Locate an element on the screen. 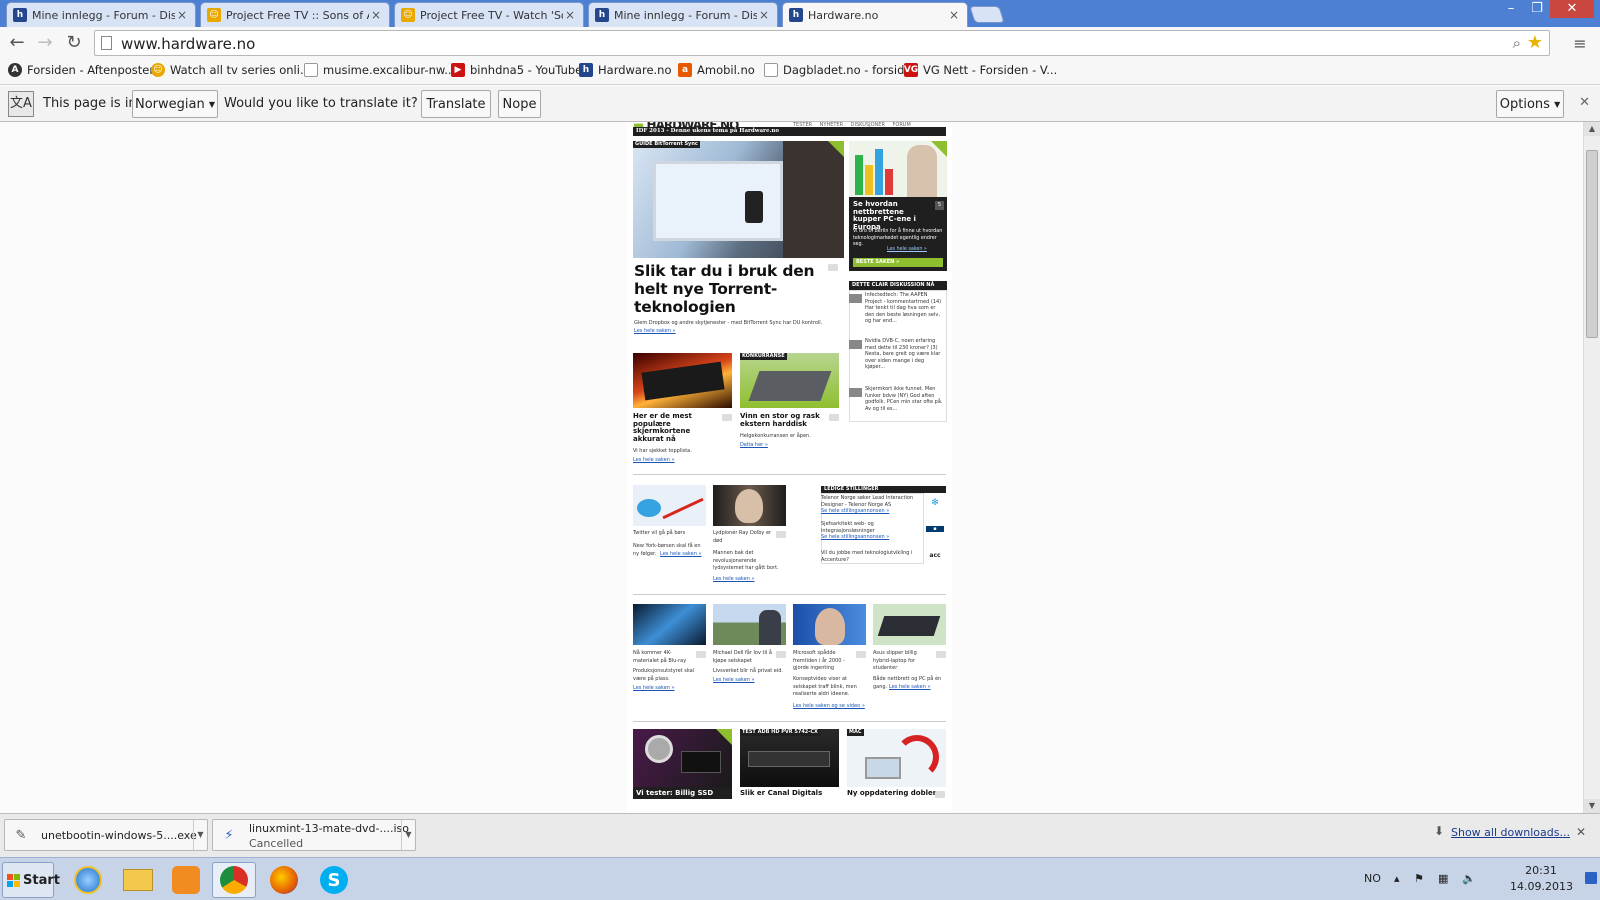 This screenshot has height=900, width=1600. tab-5-active: h Hardware.no × is located at coordinates (875, 14).